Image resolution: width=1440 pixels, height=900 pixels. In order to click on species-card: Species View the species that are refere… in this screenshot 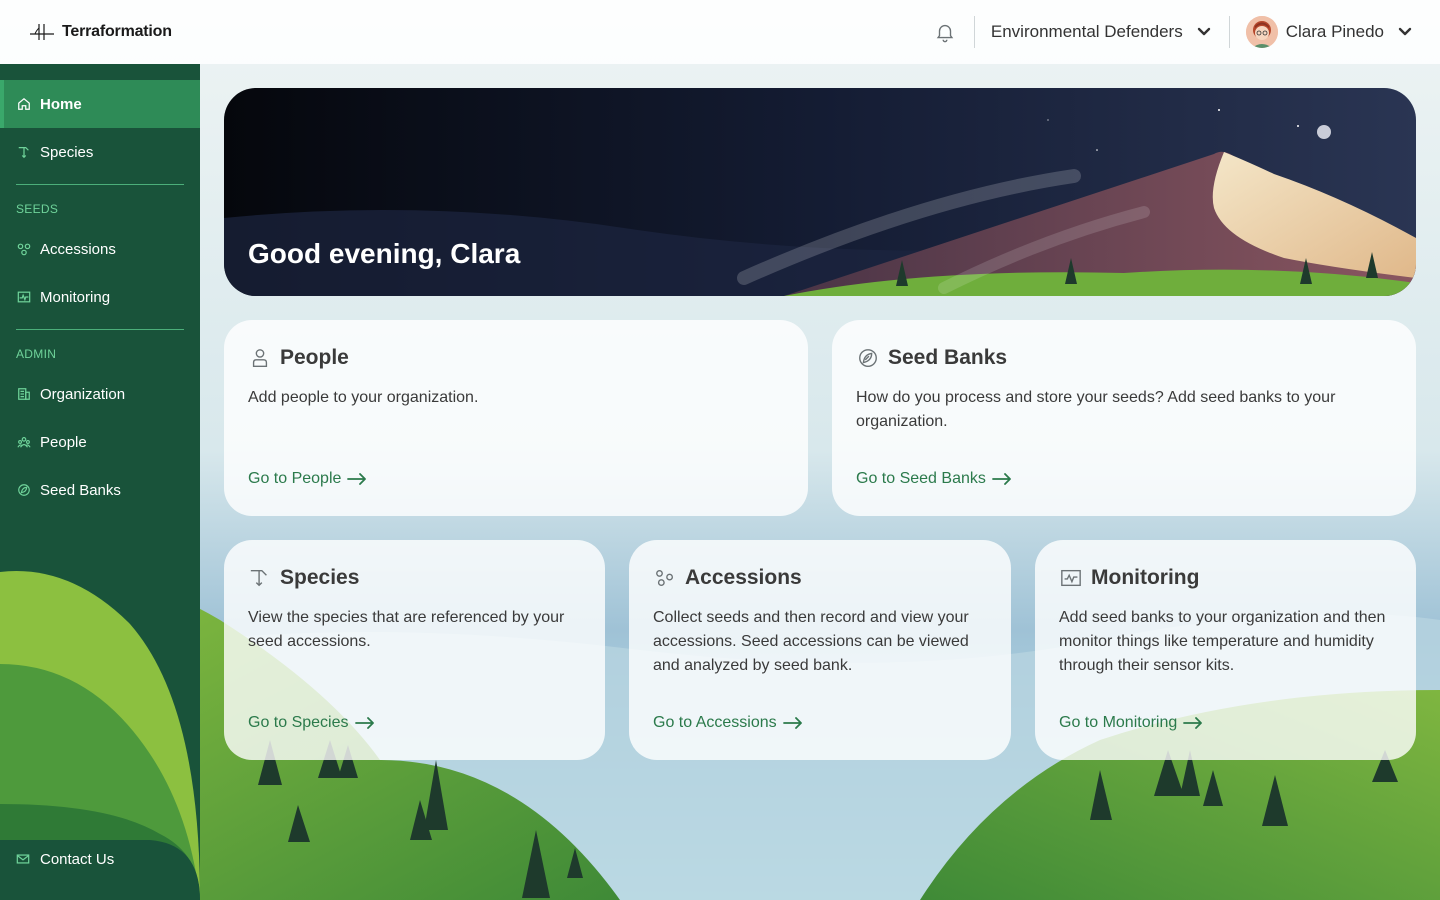, I will do `click(414, 650)`.